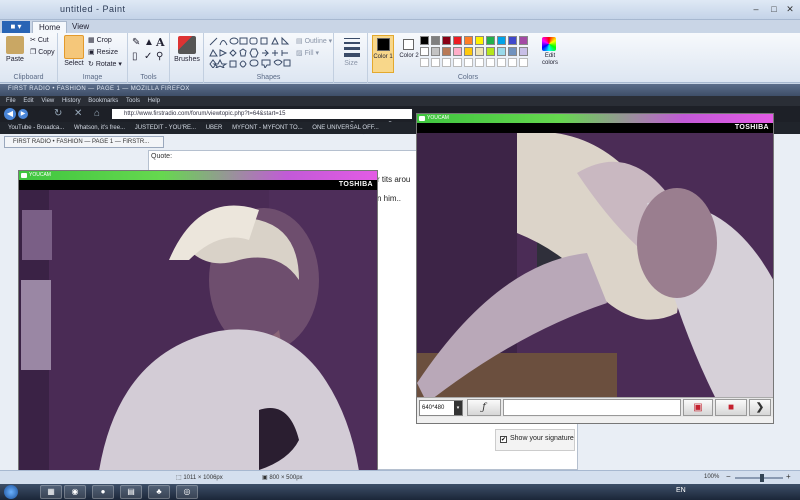  Describe the element at coordinates (148, 56) in the screenshot. I see `color-picker-icon: ✓` at that location.